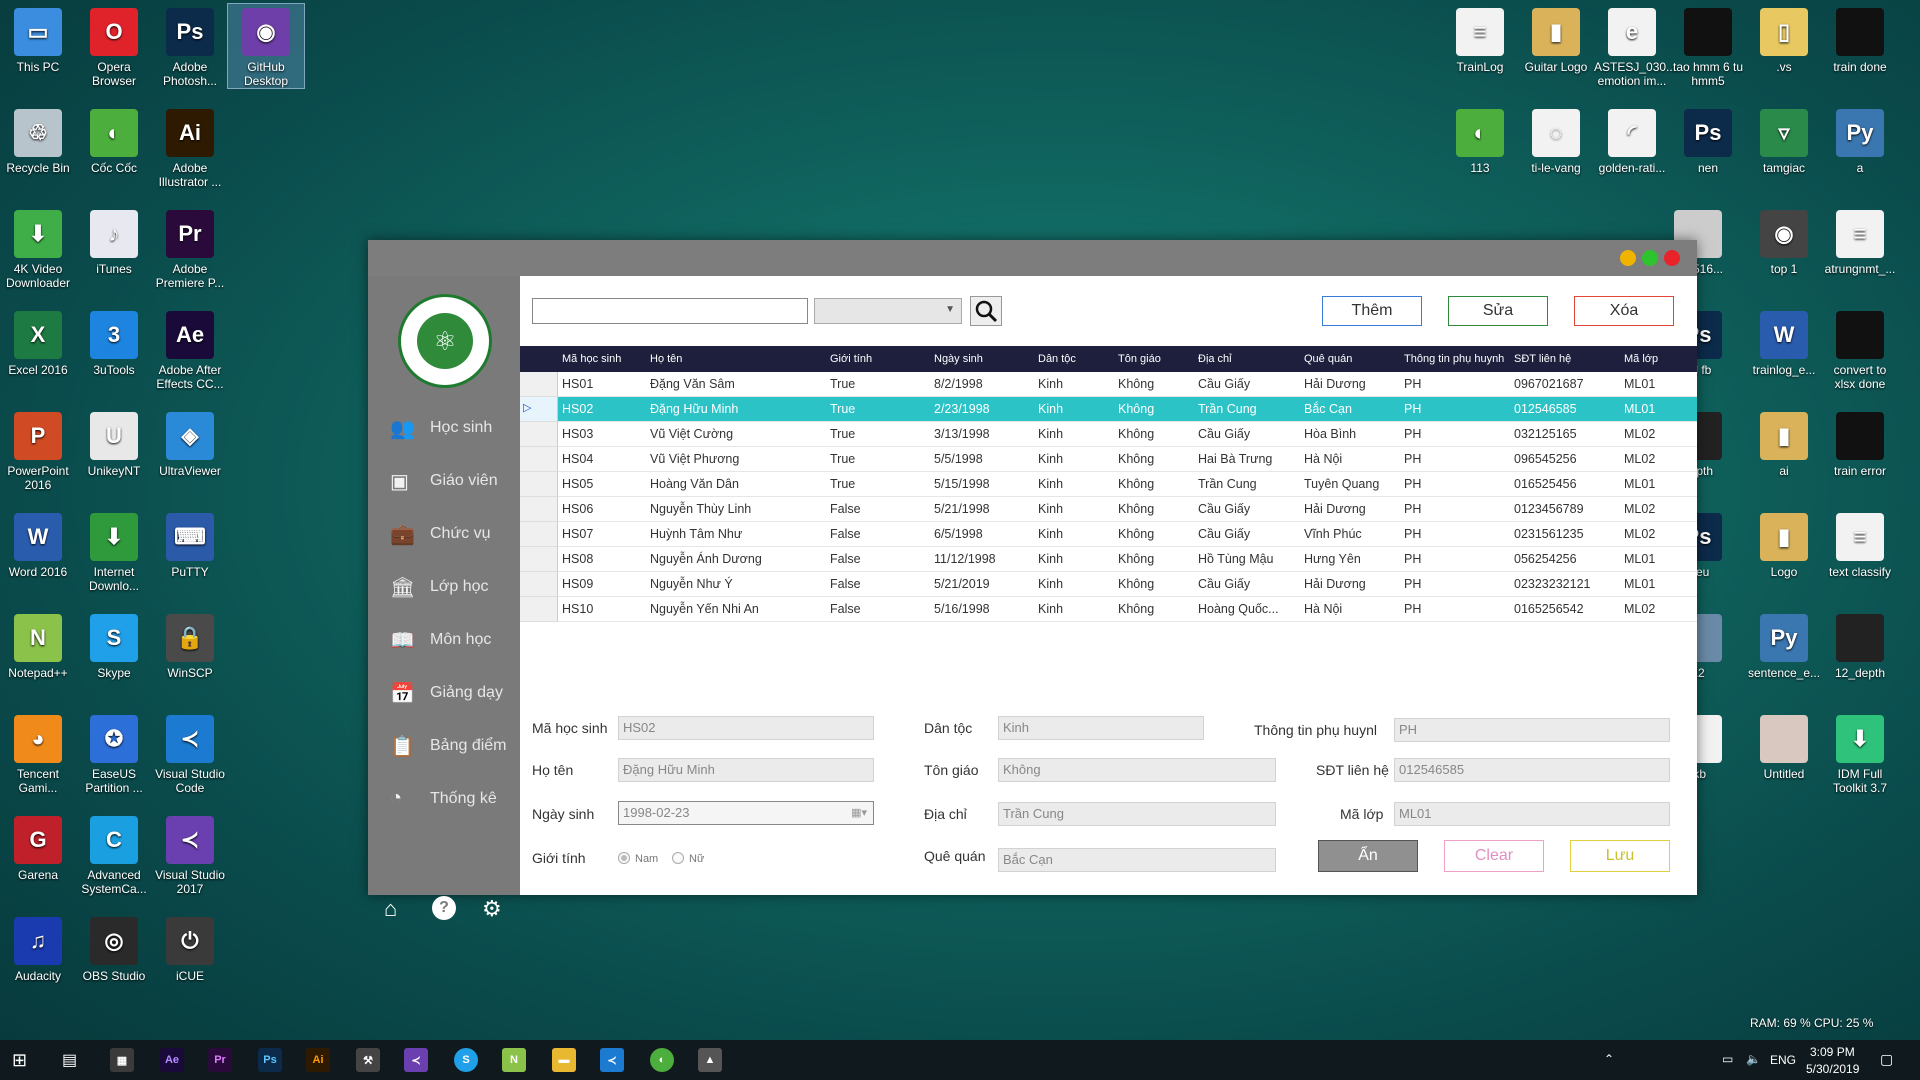 This screenshot has height=1080, width=1920. I want to click on search-input, so click(670, 311).